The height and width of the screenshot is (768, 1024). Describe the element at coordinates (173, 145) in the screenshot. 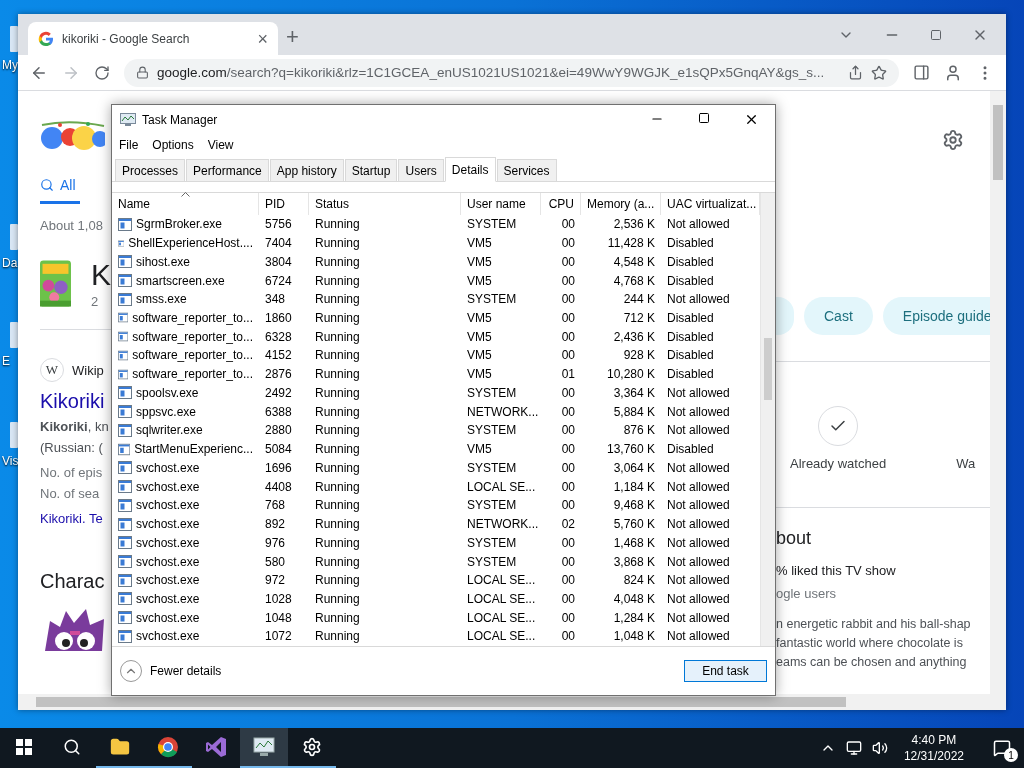

I see `menu-item: Options` at that location.